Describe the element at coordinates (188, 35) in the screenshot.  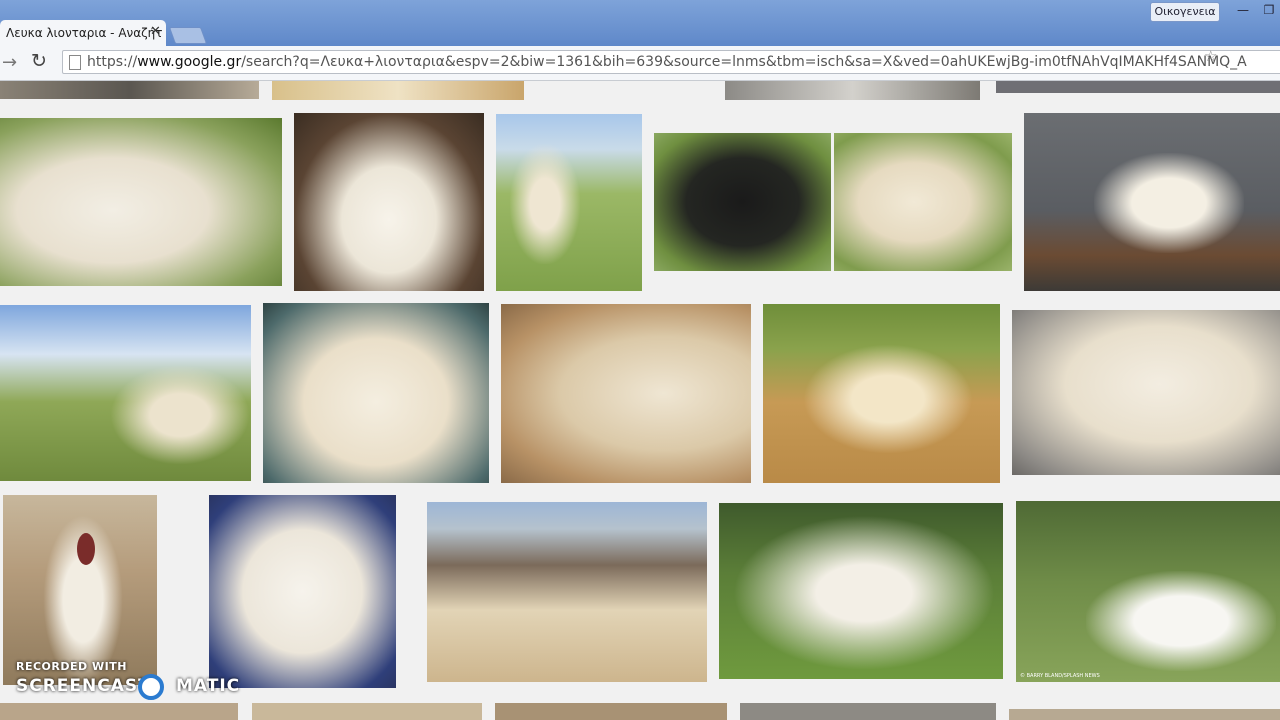
I see `new-tab-button` at that location.